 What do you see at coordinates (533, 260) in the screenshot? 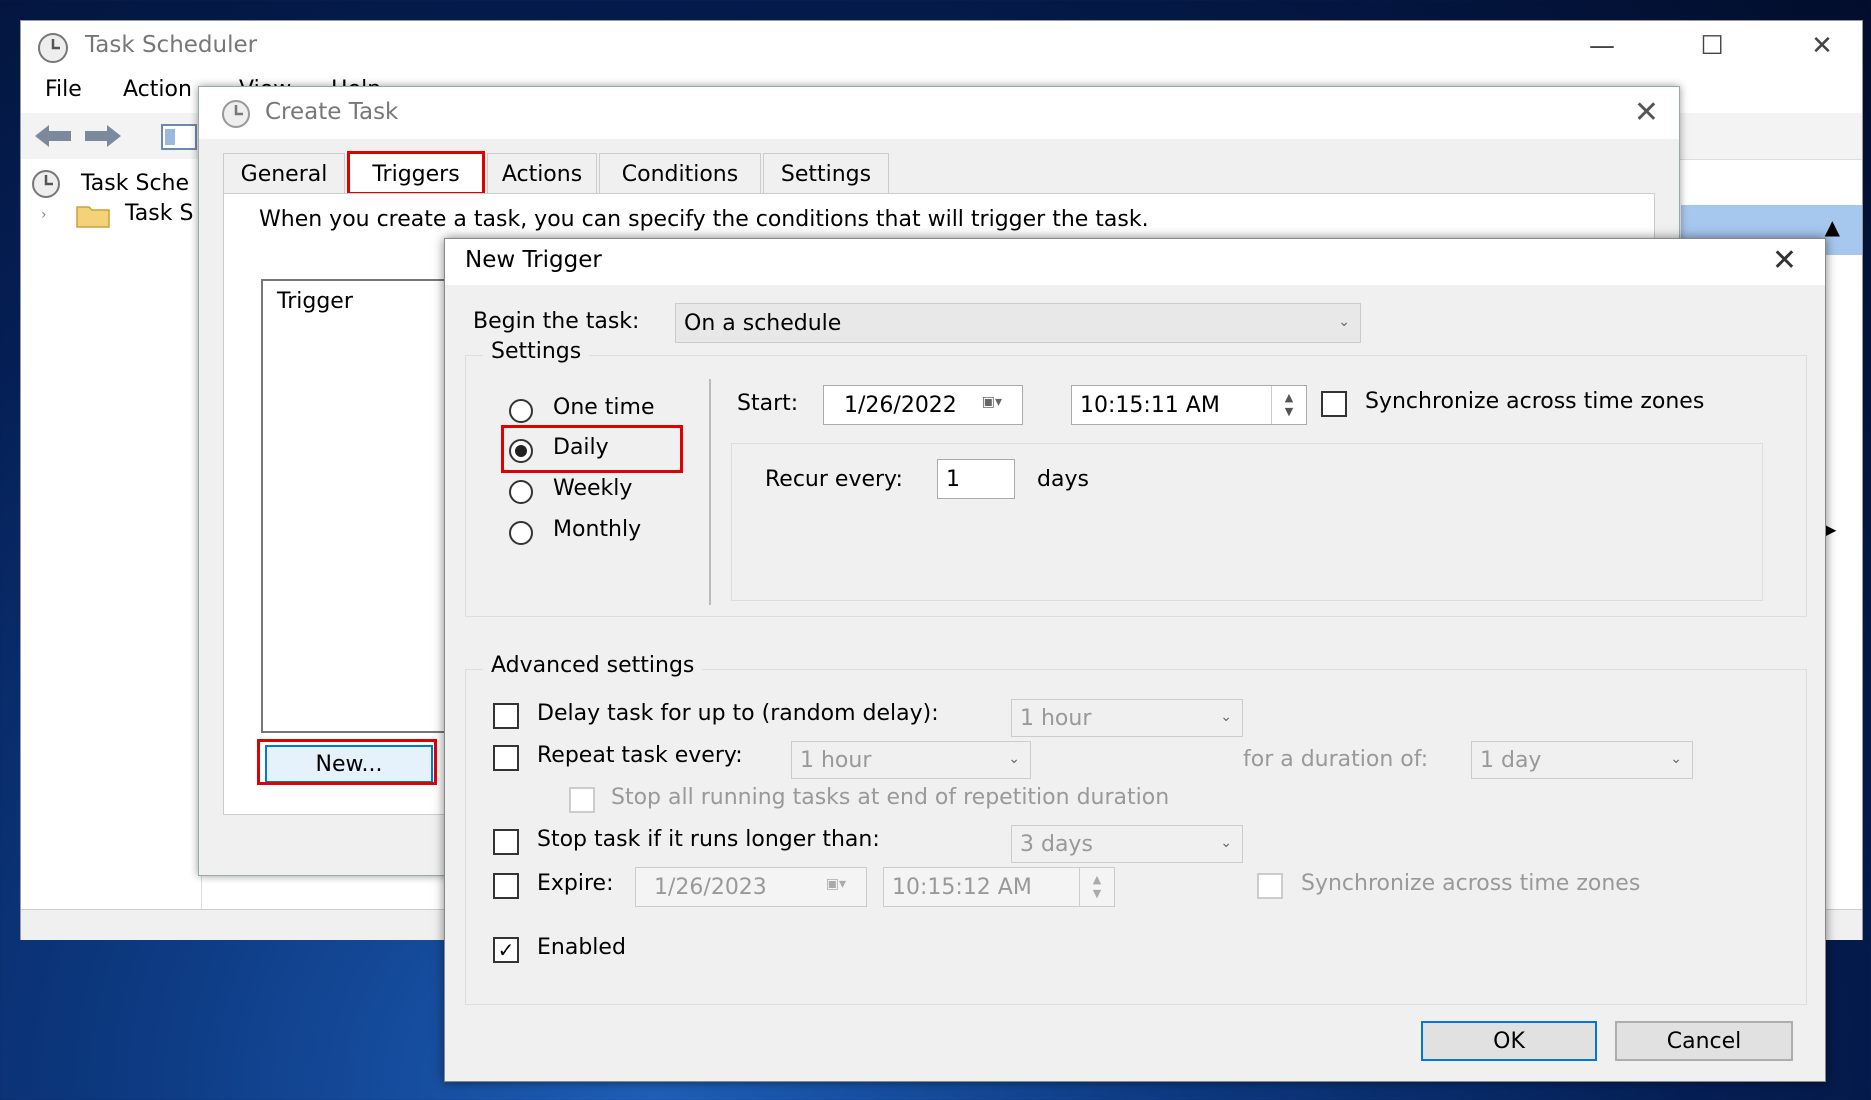
I see `new-trigger-title: New Trigger` at bounding box center [533, 260].